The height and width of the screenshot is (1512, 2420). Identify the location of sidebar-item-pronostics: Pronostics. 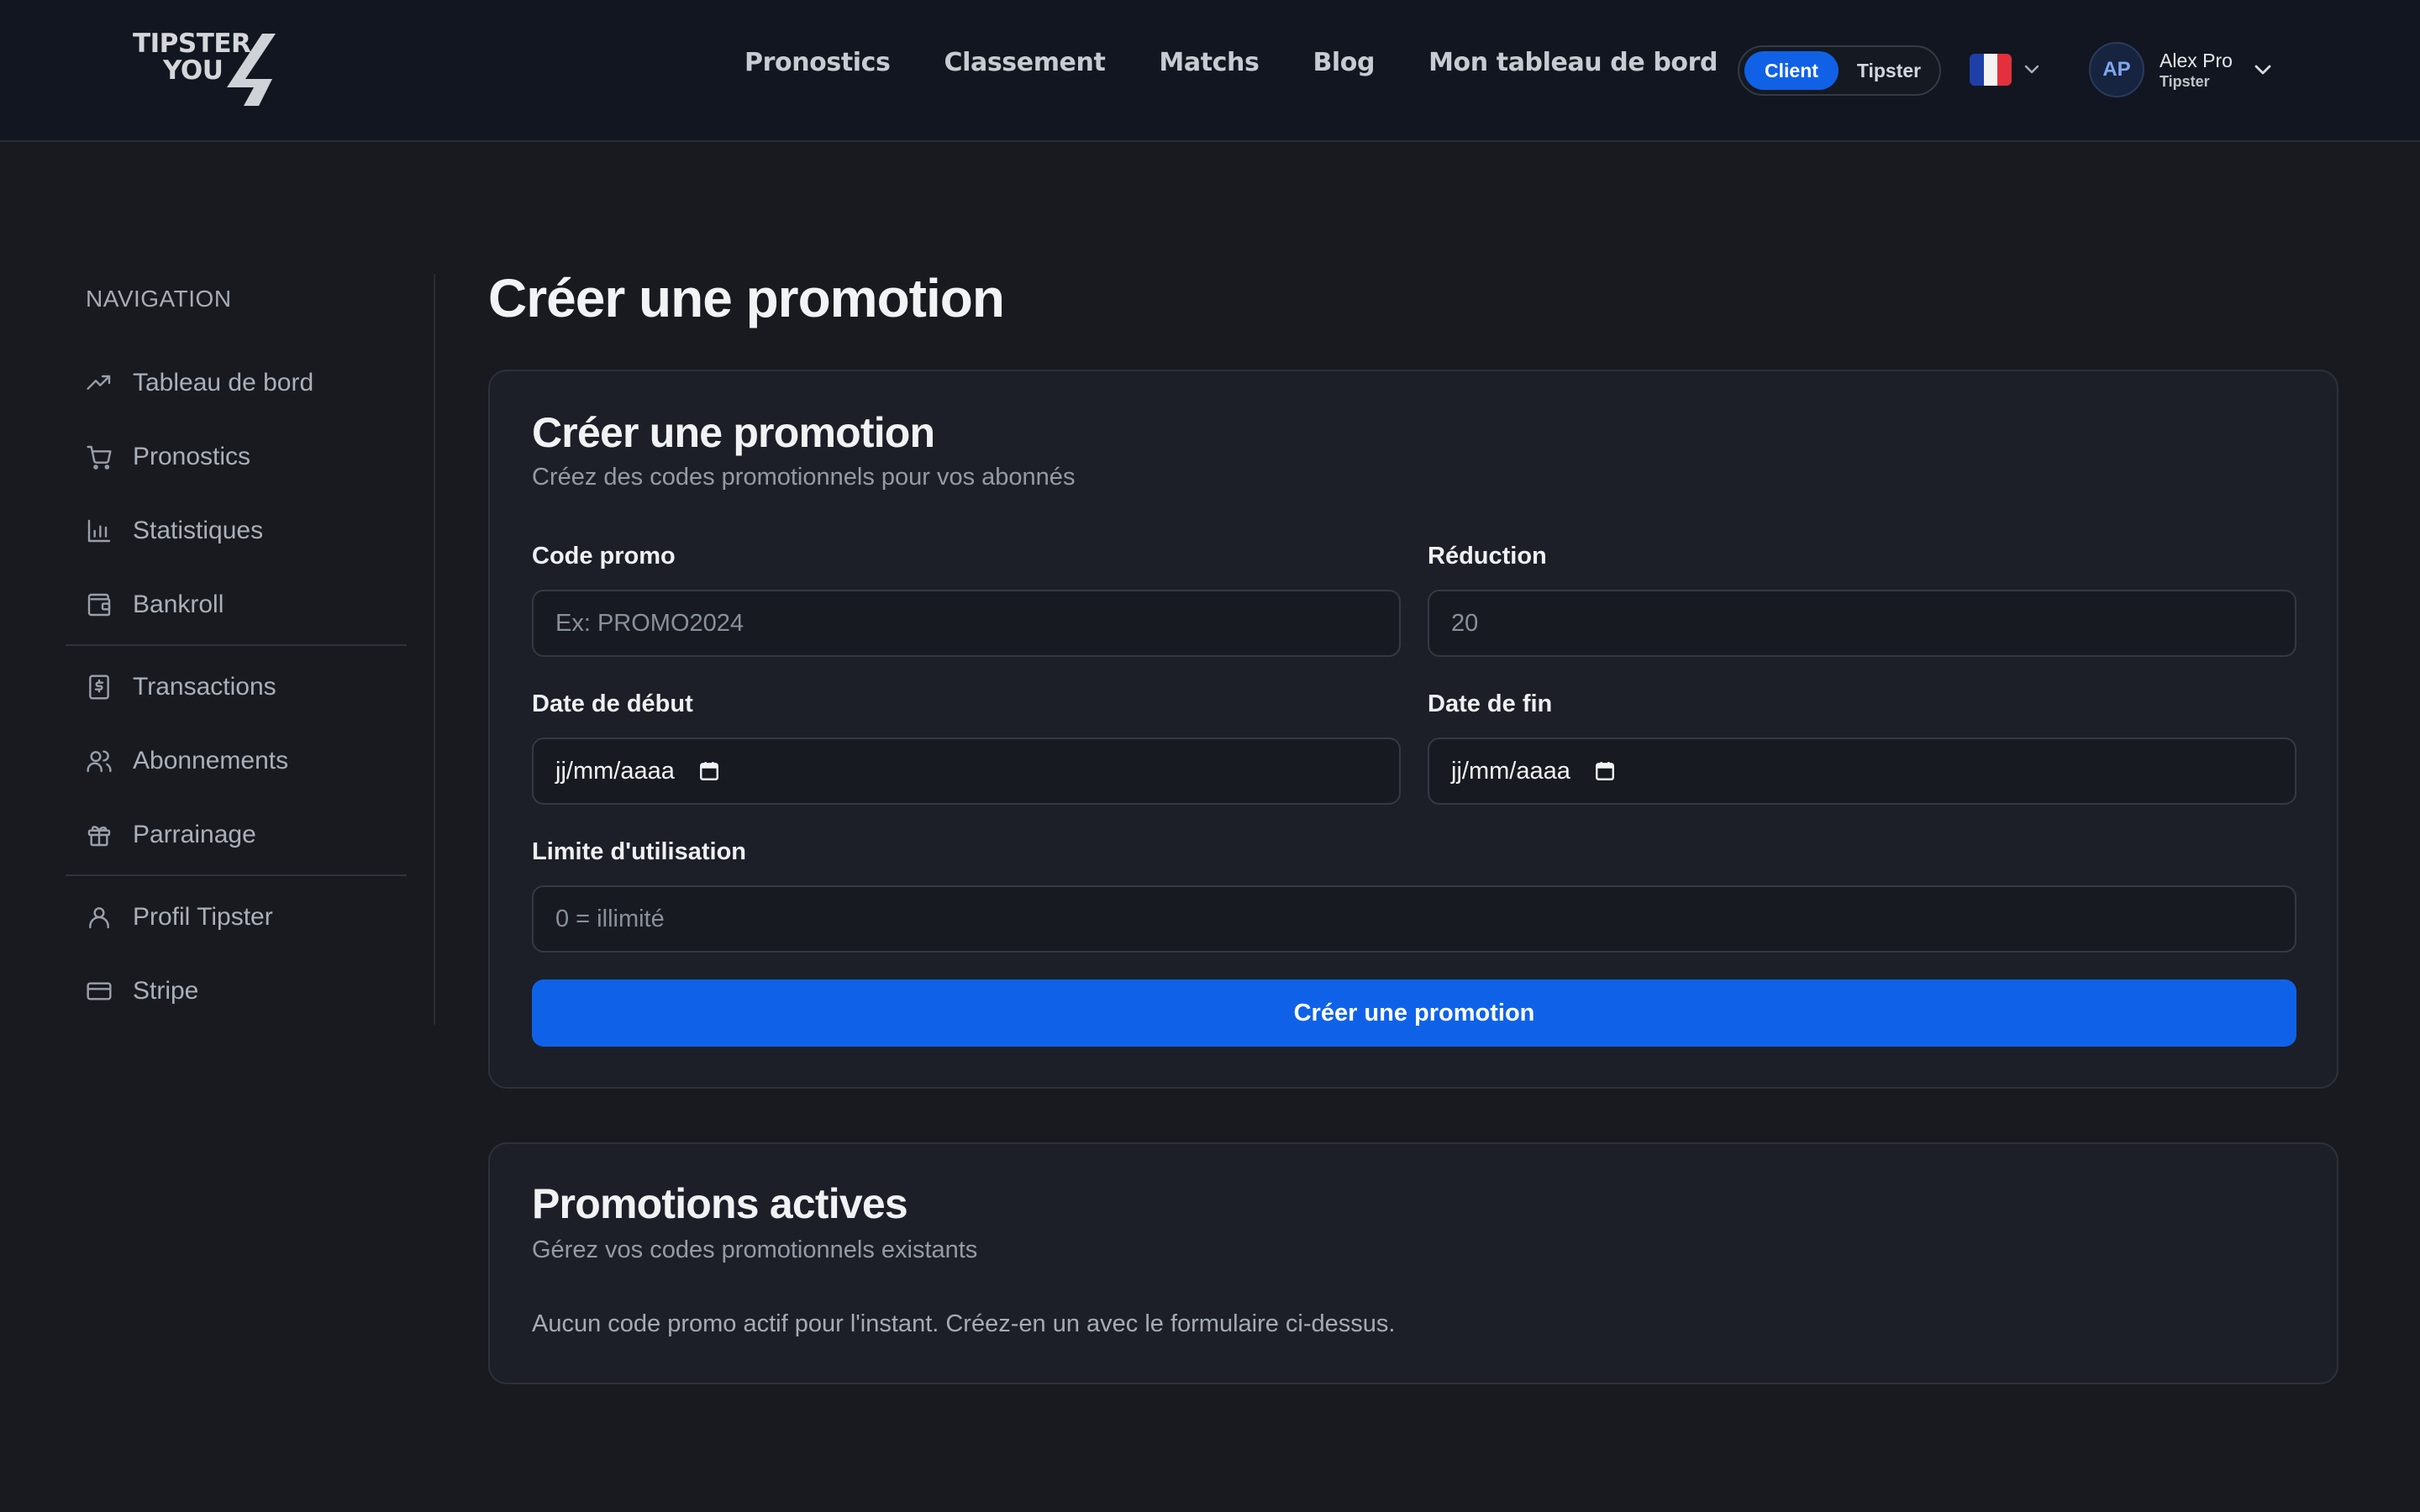
(168, 457).